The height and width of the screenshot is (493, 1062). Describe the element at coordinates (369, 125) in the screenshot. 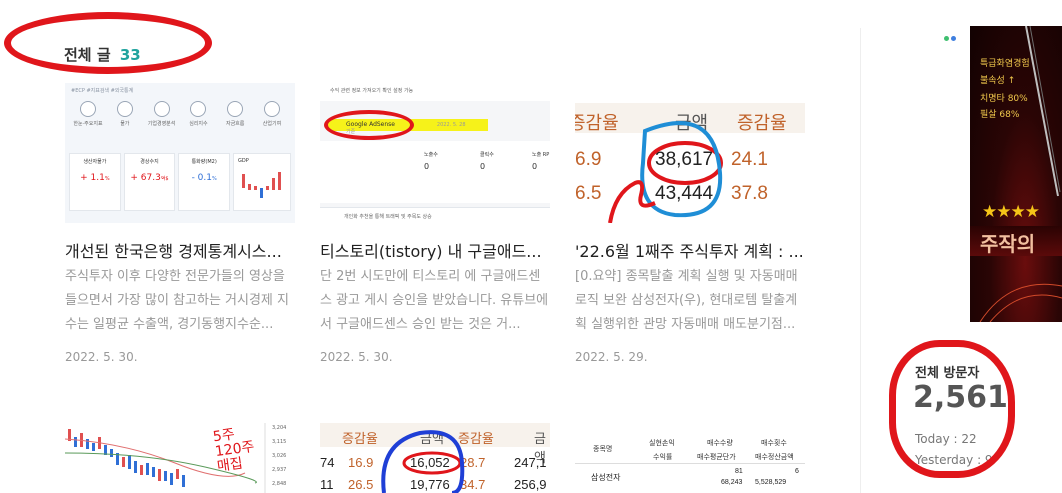

I see `annotation-circle` at that location.